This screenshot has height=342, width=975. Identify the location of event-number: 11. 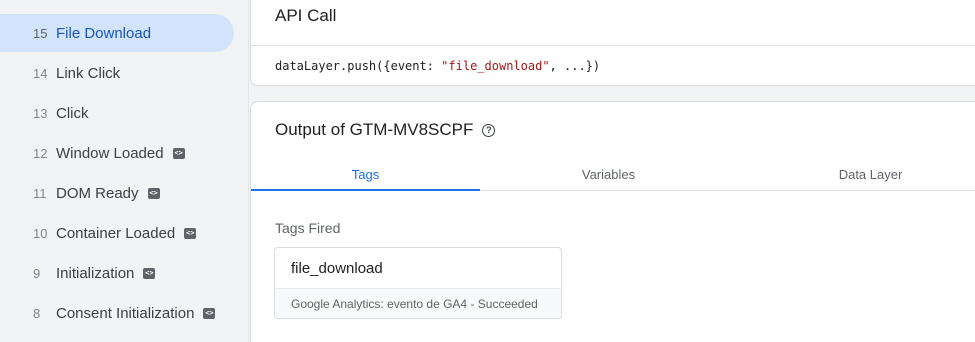
(40, 193).